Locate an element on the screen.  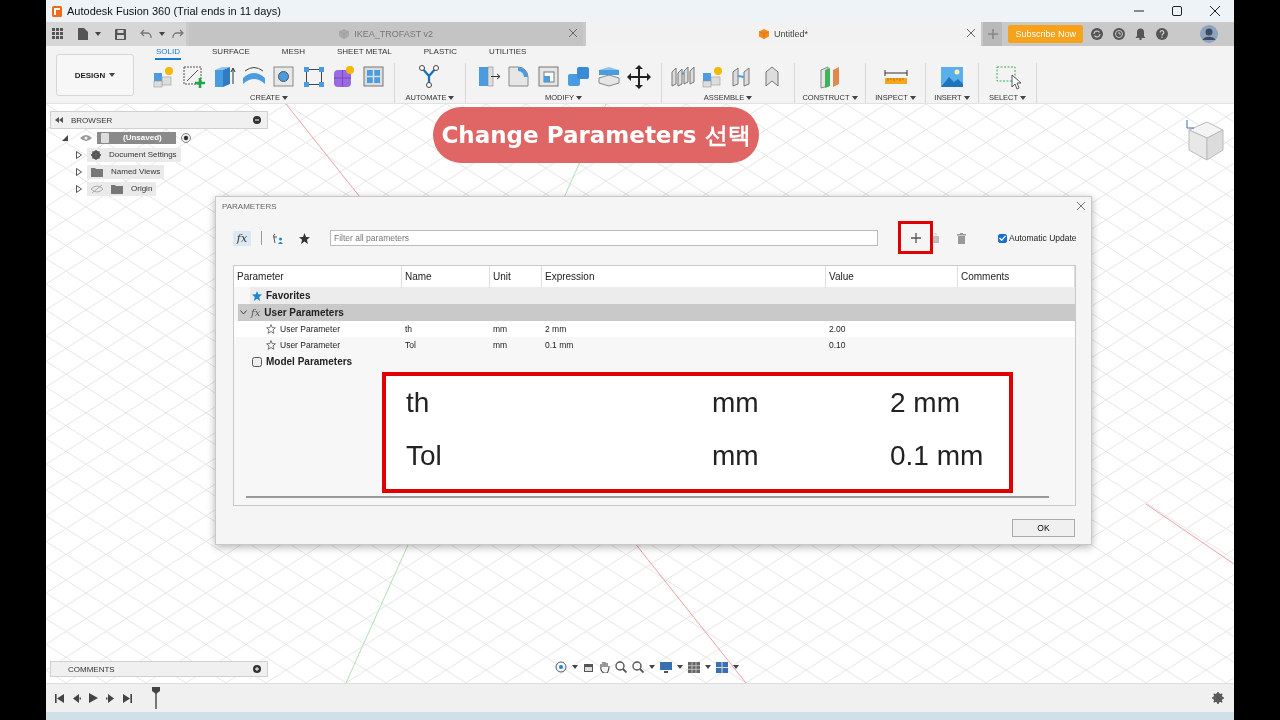
filter-field: Filter all parameters is located at coordinates (604, 238).